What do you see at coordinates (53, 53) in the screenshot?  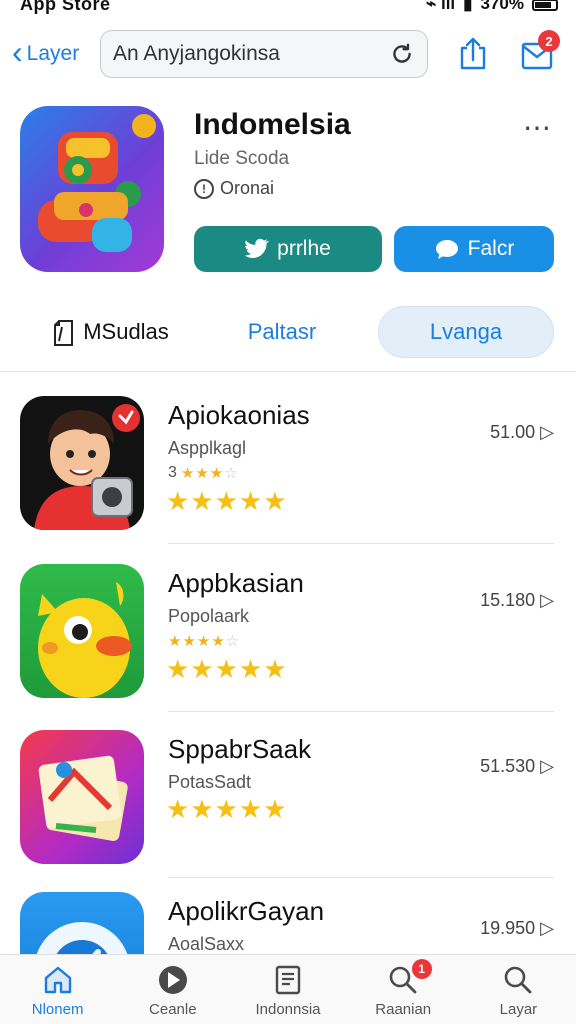 I see `back-label: Layer` at bounding box center [53, 53].